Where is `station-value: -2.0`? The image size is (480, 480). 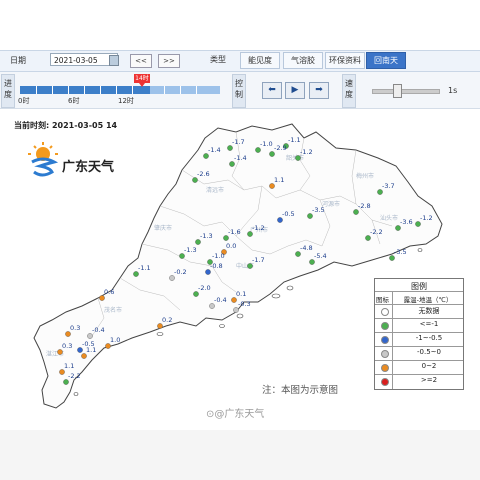 station-value: -2.0 is located at coordinates (204, 288).